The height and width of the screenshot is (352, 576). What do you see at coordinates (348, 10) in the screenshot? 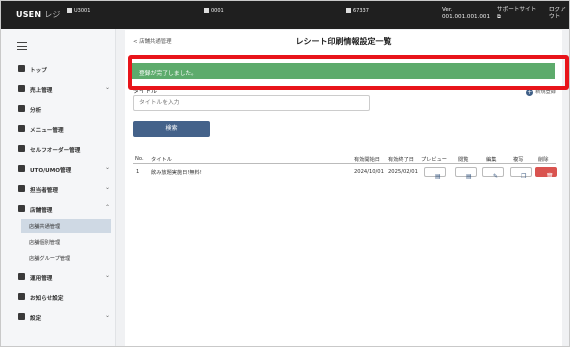
I see `user-icon` at bounding box center [348, 10].